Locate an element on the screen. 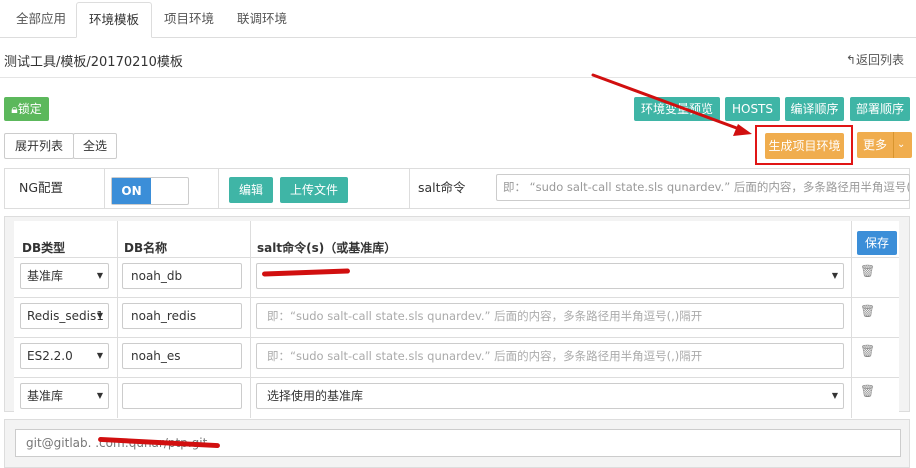  select-all-button: 全选 is located at coordinates (95, 146).